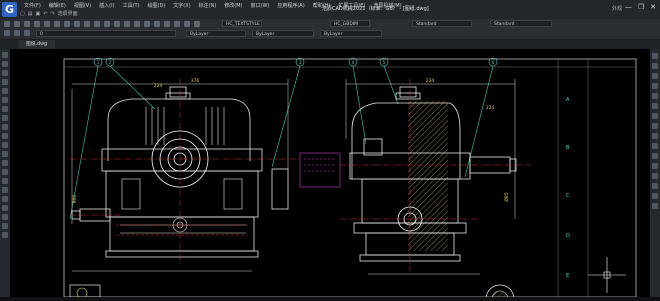  Describe the element at coordinates (655, 176) in the screenshot. I see `join-tool-icon` at that location.